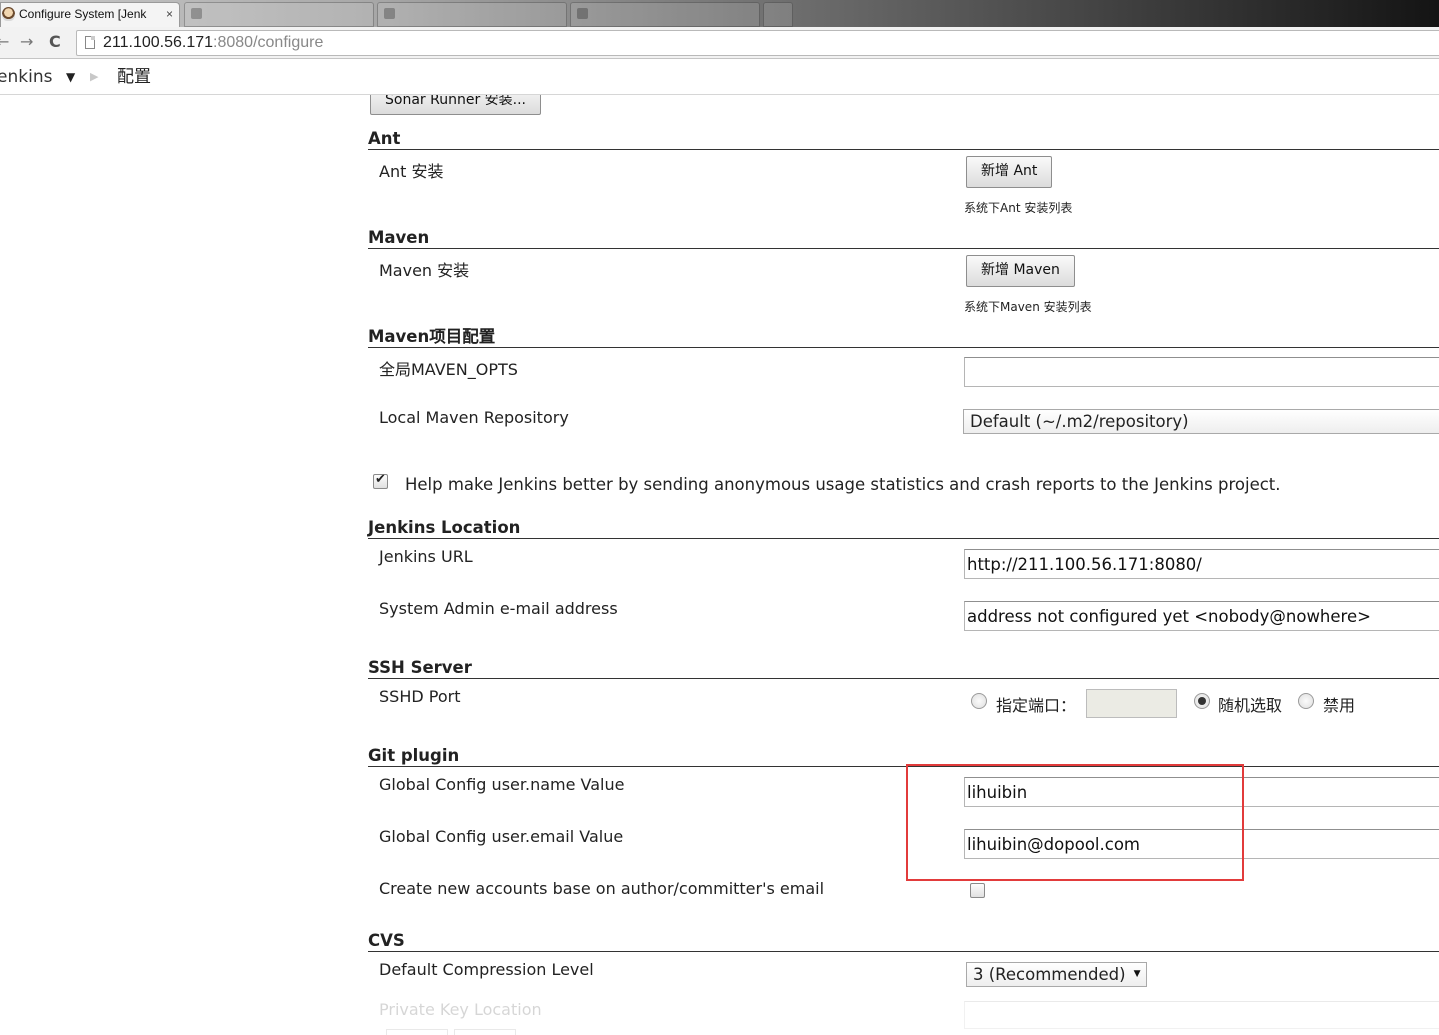 The image size is (1439, 1035). Describe the element at coordinates (1049, 974) in the screenshot. I see `cvs-compression-value: 3 (Recommended)` at that location.